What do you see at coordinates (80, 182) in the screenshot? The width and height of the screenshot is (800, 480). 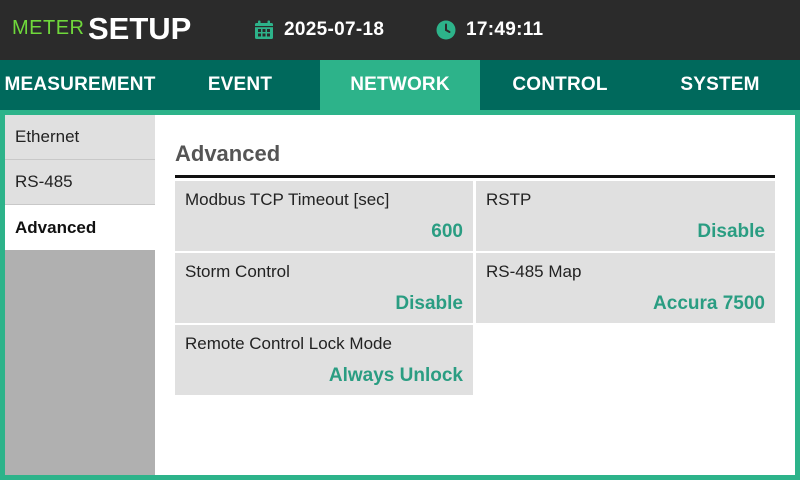 I see `sidebar-item-rs485: RS-485` at bounding box center [80, 182].